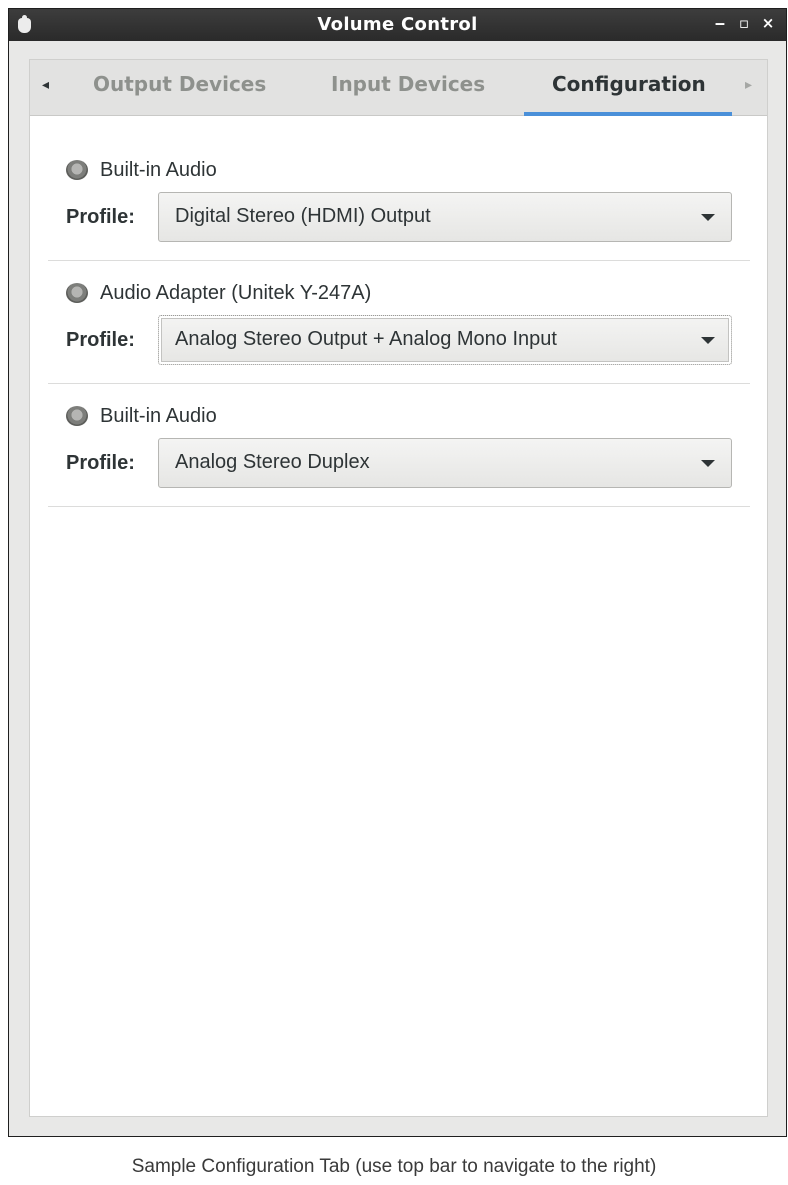  I want to click on active-tab-indicator, so click(628, 114).